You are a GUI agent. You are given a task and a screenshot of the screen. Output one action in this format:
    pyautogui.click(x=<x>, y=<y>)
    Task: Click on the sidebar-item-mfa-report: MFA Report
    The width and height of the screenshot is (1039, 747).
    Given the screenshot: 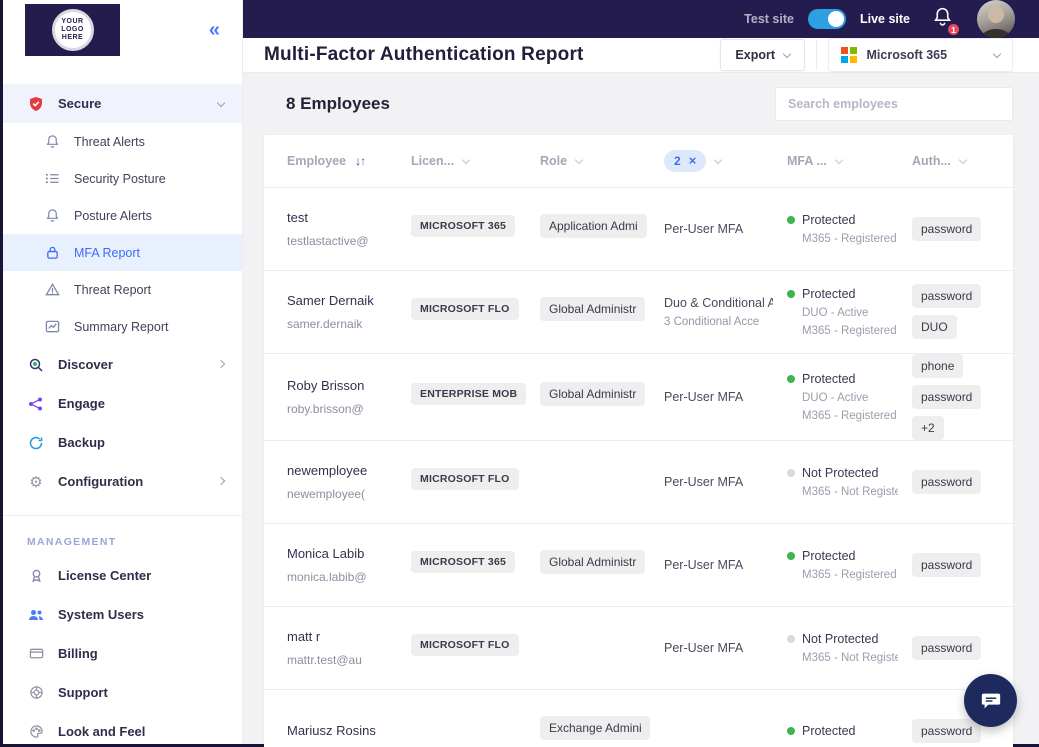 What is the action you would take?
    pyautogui.click(x=122, y=252)
    